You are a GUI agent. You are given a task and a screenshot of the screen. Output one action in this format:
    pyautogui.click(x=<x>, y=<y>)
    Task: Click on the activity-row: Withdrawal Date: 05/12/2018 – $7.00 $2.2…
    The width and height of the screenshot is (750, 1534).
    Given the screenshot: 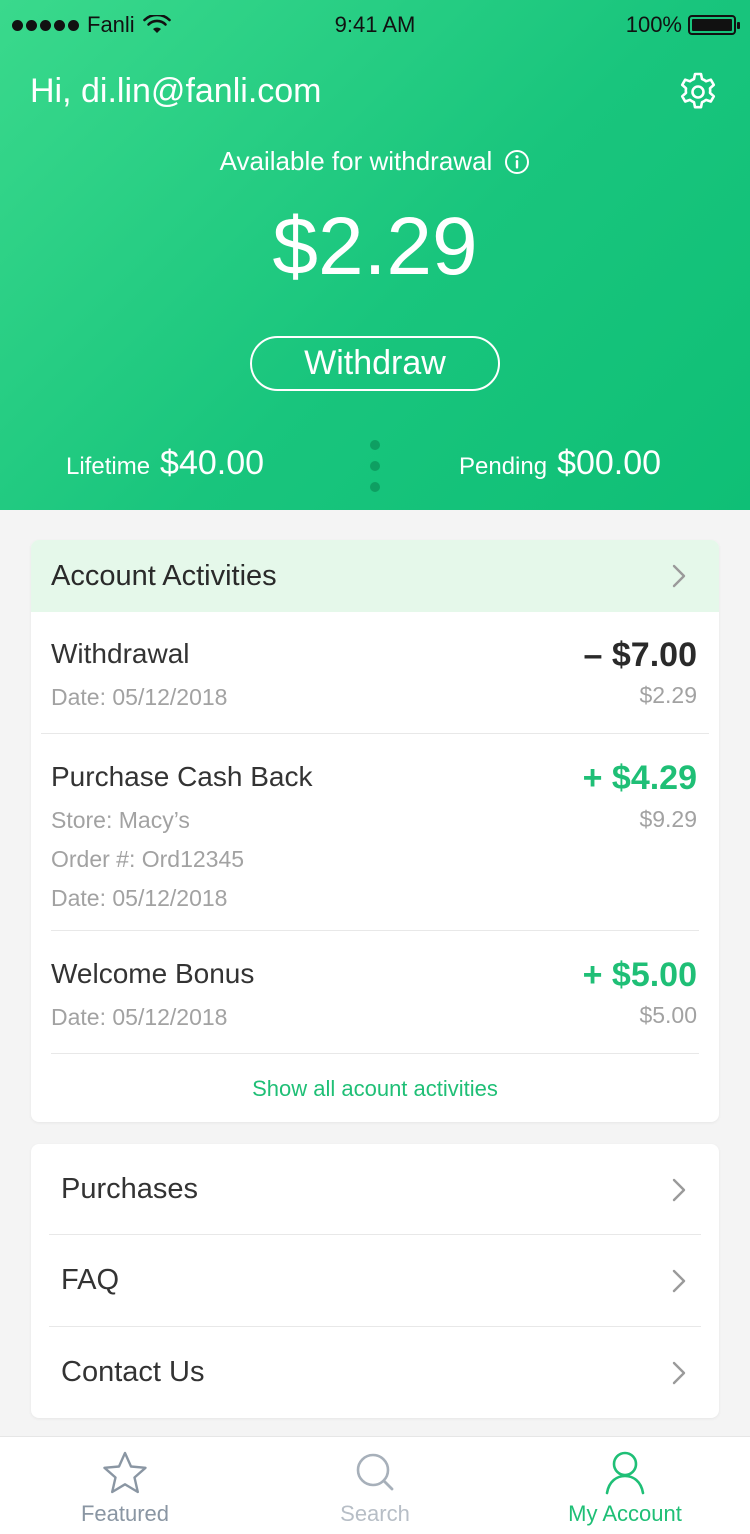 What is the action you would take?
    pyautogui.click(x=375, y=697)
    